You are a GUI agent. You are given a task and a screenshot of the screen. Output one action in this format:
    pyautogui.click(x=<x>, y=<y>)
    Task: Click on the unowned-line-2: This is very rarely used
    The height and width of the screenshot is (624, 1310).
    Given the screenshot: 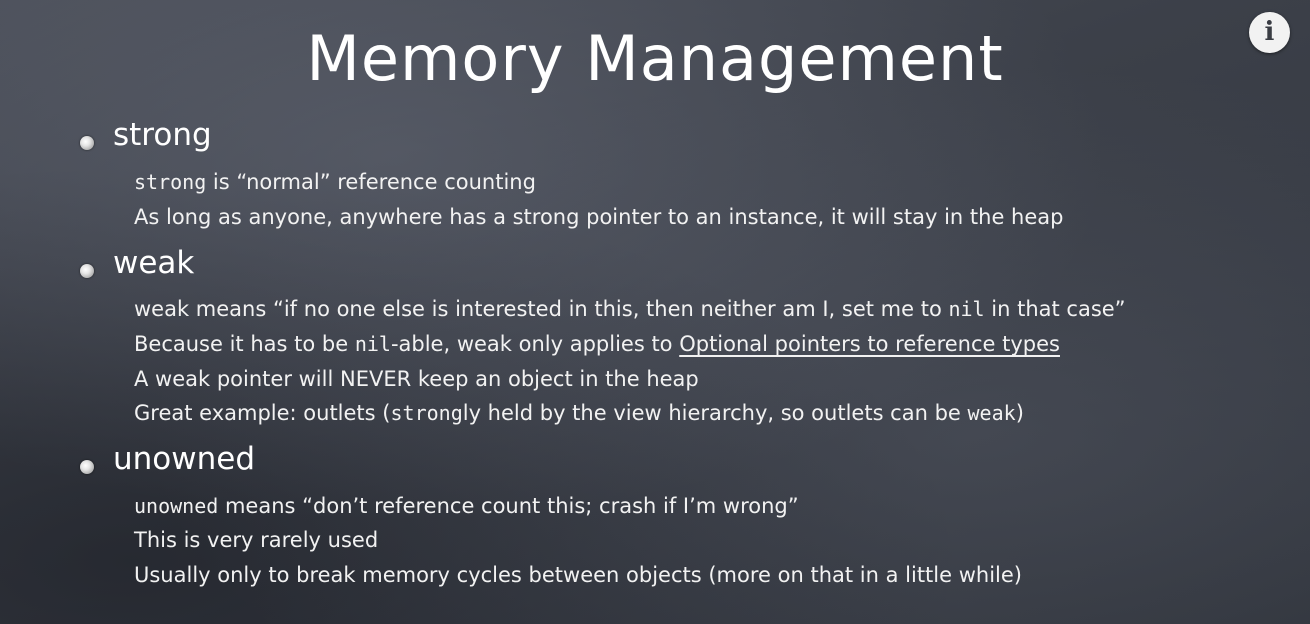 What is the action you would take?
    pyautogui.click(x=256, y=540)
    